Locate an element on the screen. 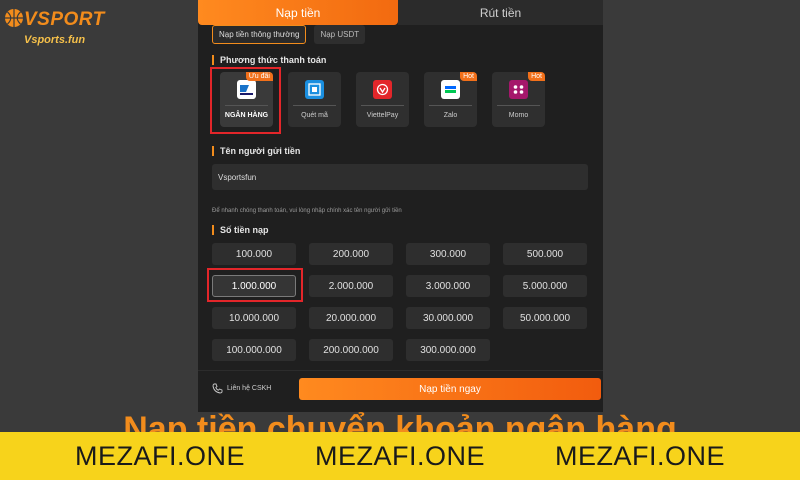 The width and height of the screenshot is (800, 480). deposit-type-tabs: Nạp tiền thông thường Nạp USDT is located at coordinates (289, 34).